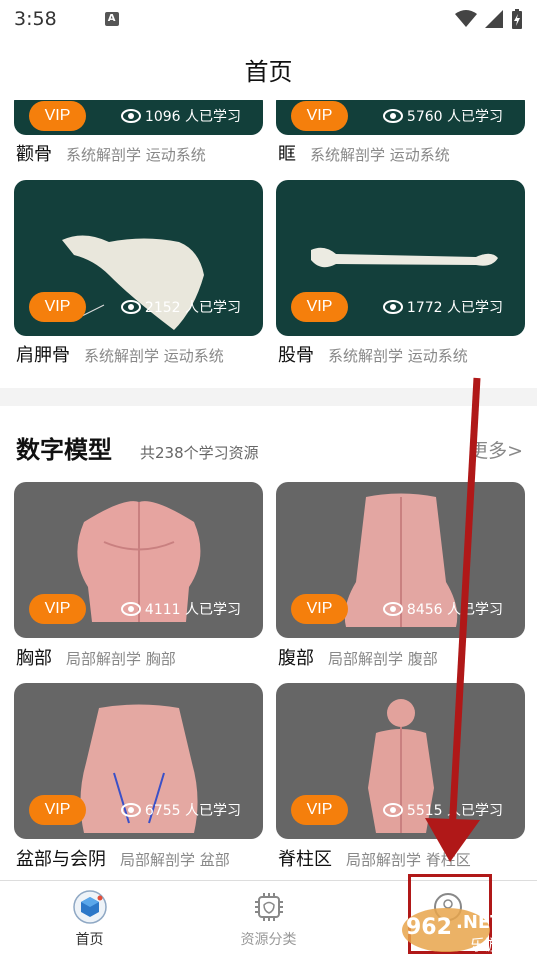 This screenshot has height=956, width=537. Describe the element at coordinates (268, 19) in the screenshot. I see `status-bar: 3:58 A` at that location.